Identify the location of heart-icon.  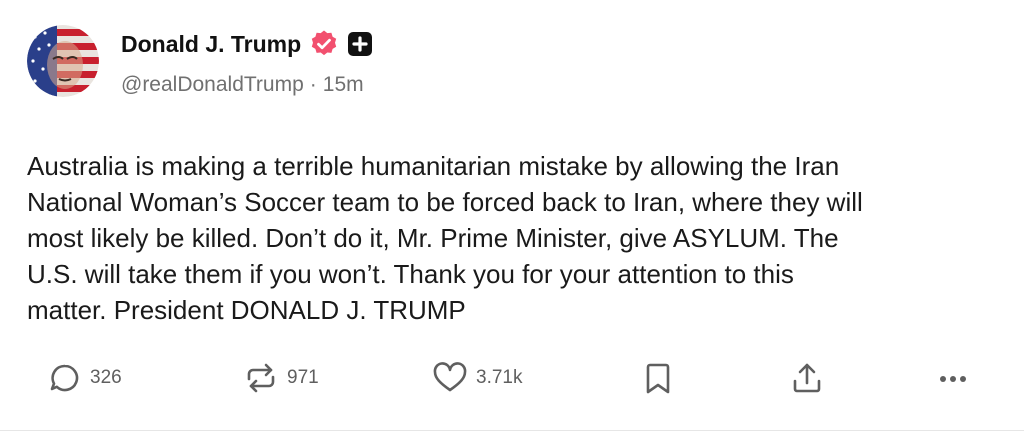
(450, 378).